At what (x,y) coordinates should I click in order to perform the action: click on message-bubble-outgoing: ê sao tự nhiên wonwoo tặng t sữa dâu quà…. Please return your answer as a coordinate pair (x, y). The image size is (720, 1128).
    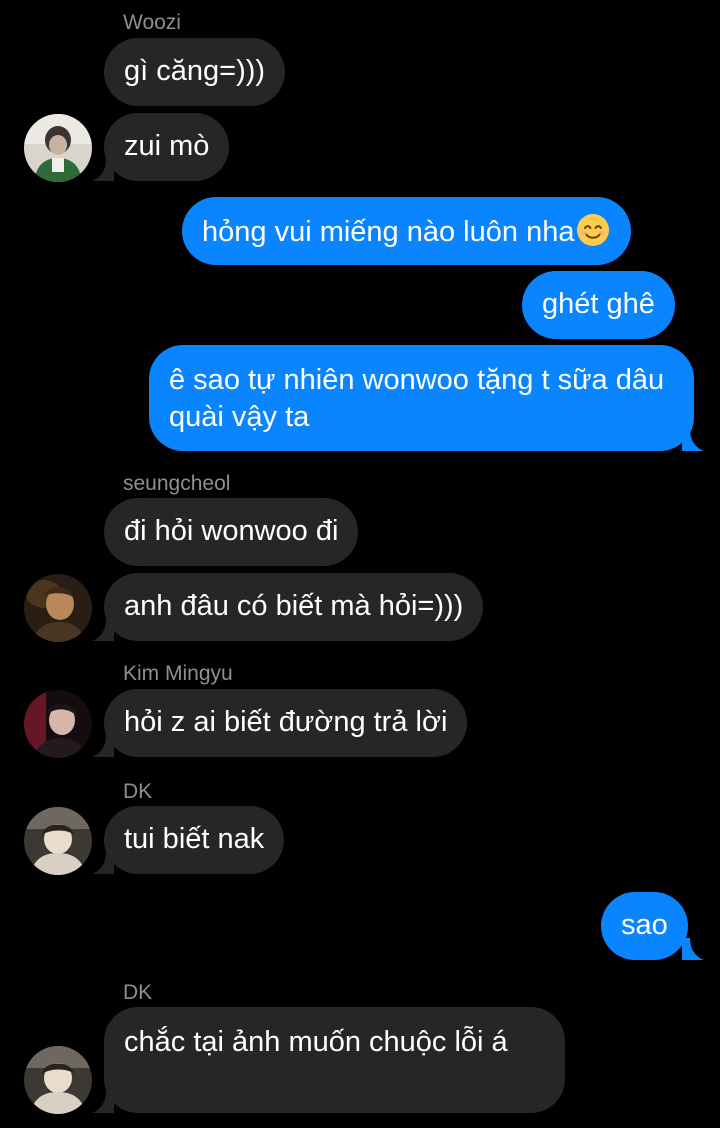
    Looking at the image, I should click on (421, 398).